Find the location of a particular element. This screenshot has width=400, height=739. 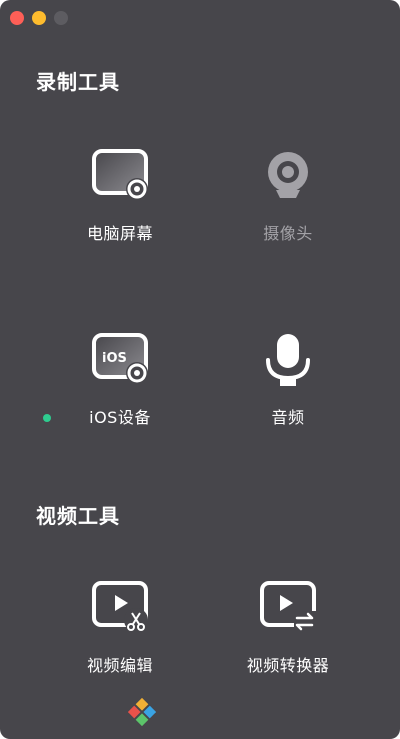

ios-device-icon: iOS is located at coordinates (120, 362).